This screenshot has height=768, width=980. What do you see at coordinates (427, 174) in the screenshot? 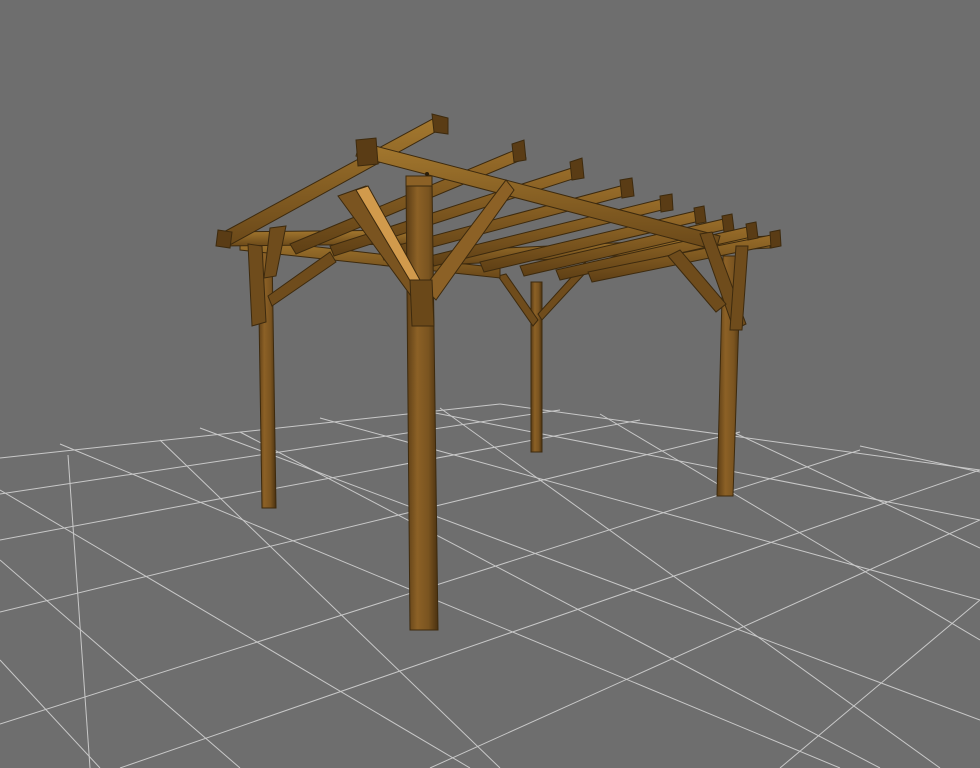
I see `peg` at bounding box center [427, 174].